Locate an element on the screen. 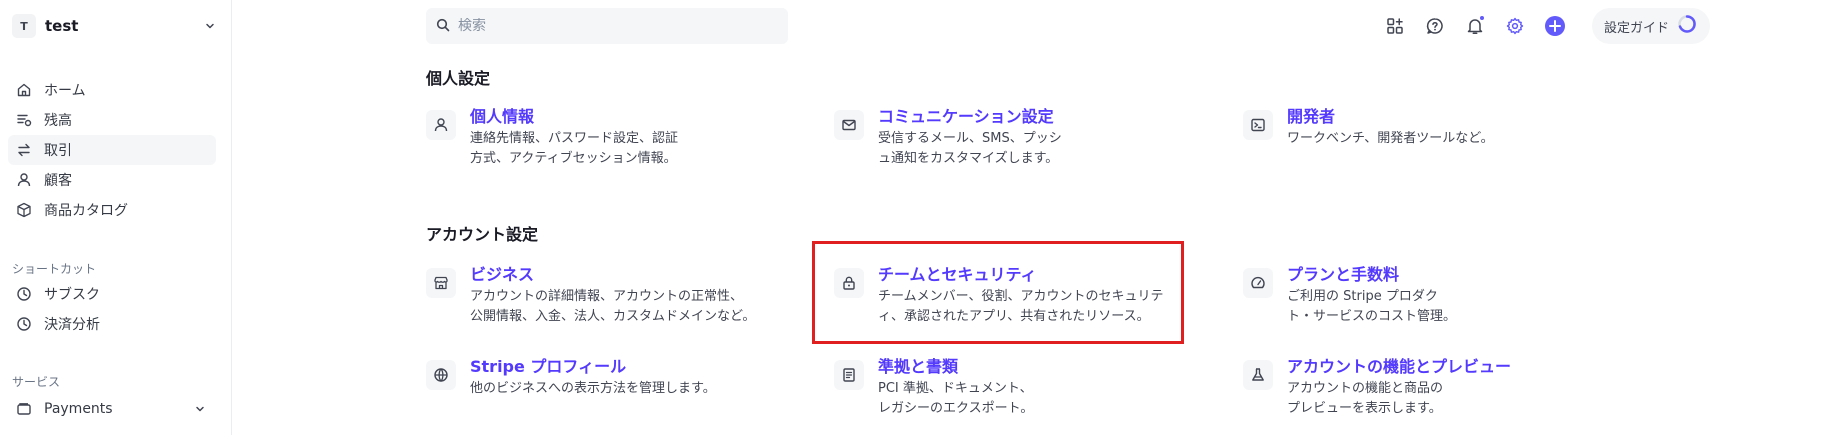 This screenshot has height=435, width=1822. card-description: 連絡先情報、パスワード設定、認証 方式、アクティブセッション情報。 is located at coordinates (574, 148).